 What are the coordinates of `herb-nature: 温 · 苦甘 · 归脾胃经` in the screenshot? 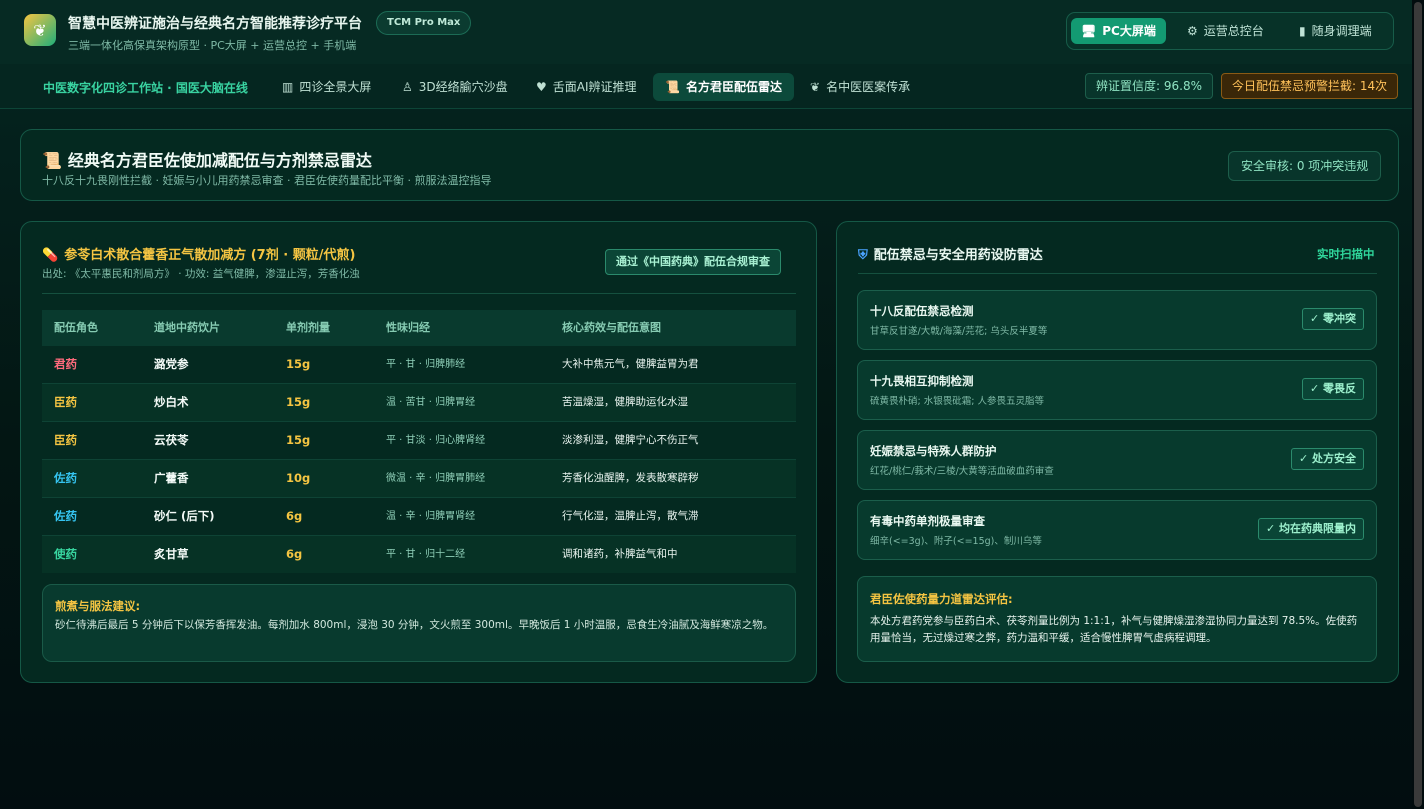 It's located at (431, 402).